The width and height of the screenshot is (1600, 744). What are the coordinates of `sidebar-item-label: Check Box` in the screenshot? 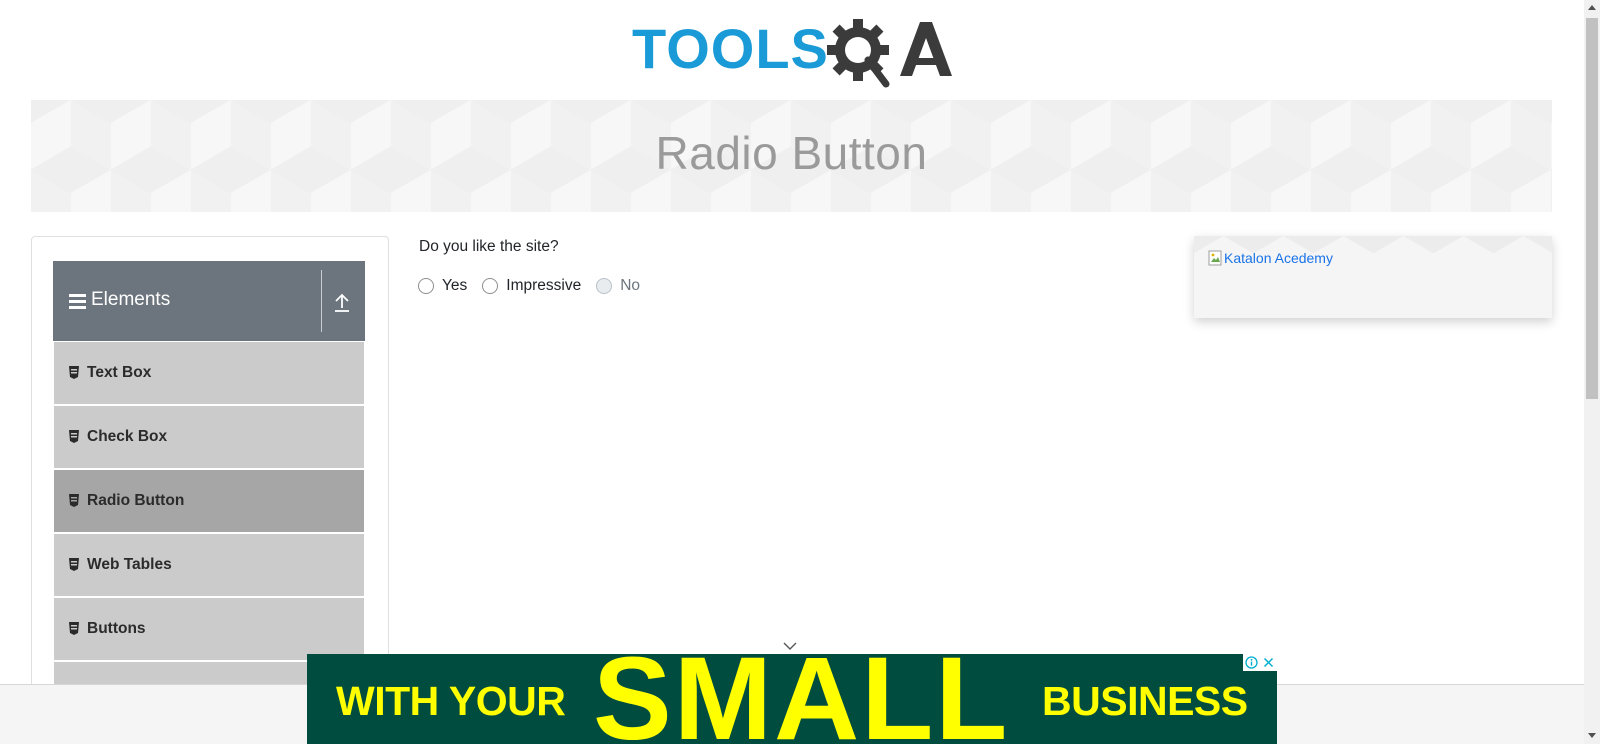 It's located at (127, 436).